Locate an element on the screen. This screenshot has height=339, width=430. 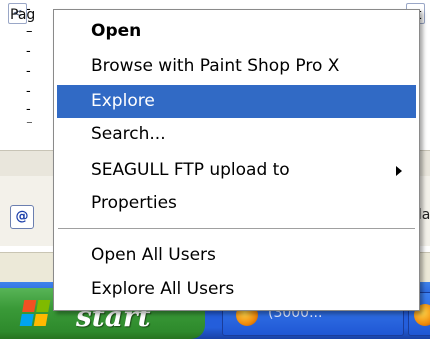
windows-logo-icon is located at coordinates (35, 313).